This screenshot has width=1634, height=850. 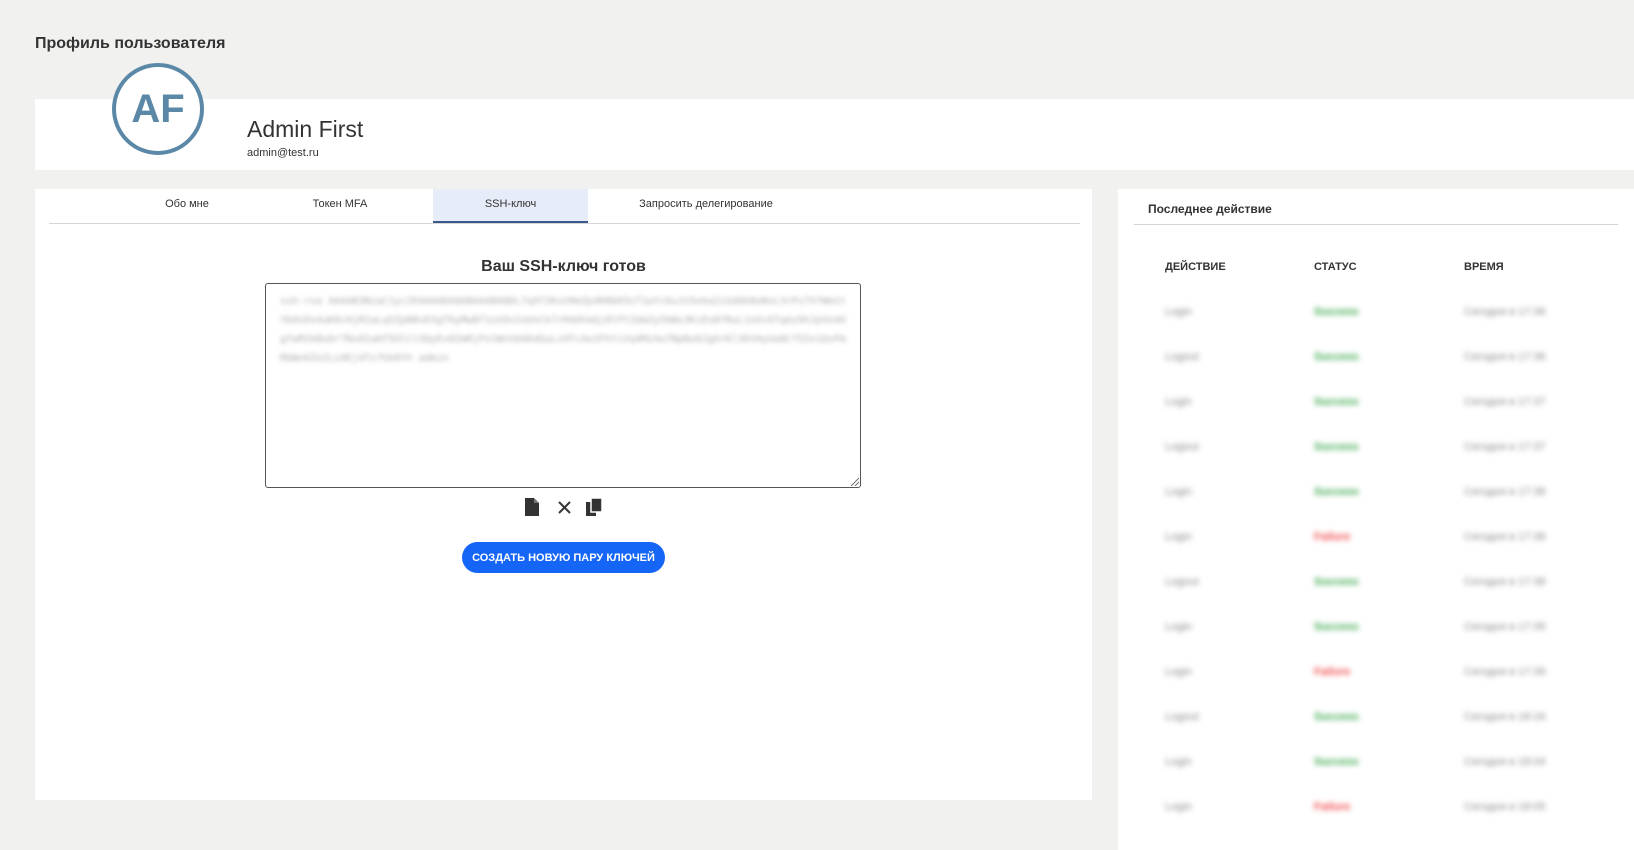 I want to click on activity-row: Login Failure Сегодня в 18:05, so click(x=1376, y=811).